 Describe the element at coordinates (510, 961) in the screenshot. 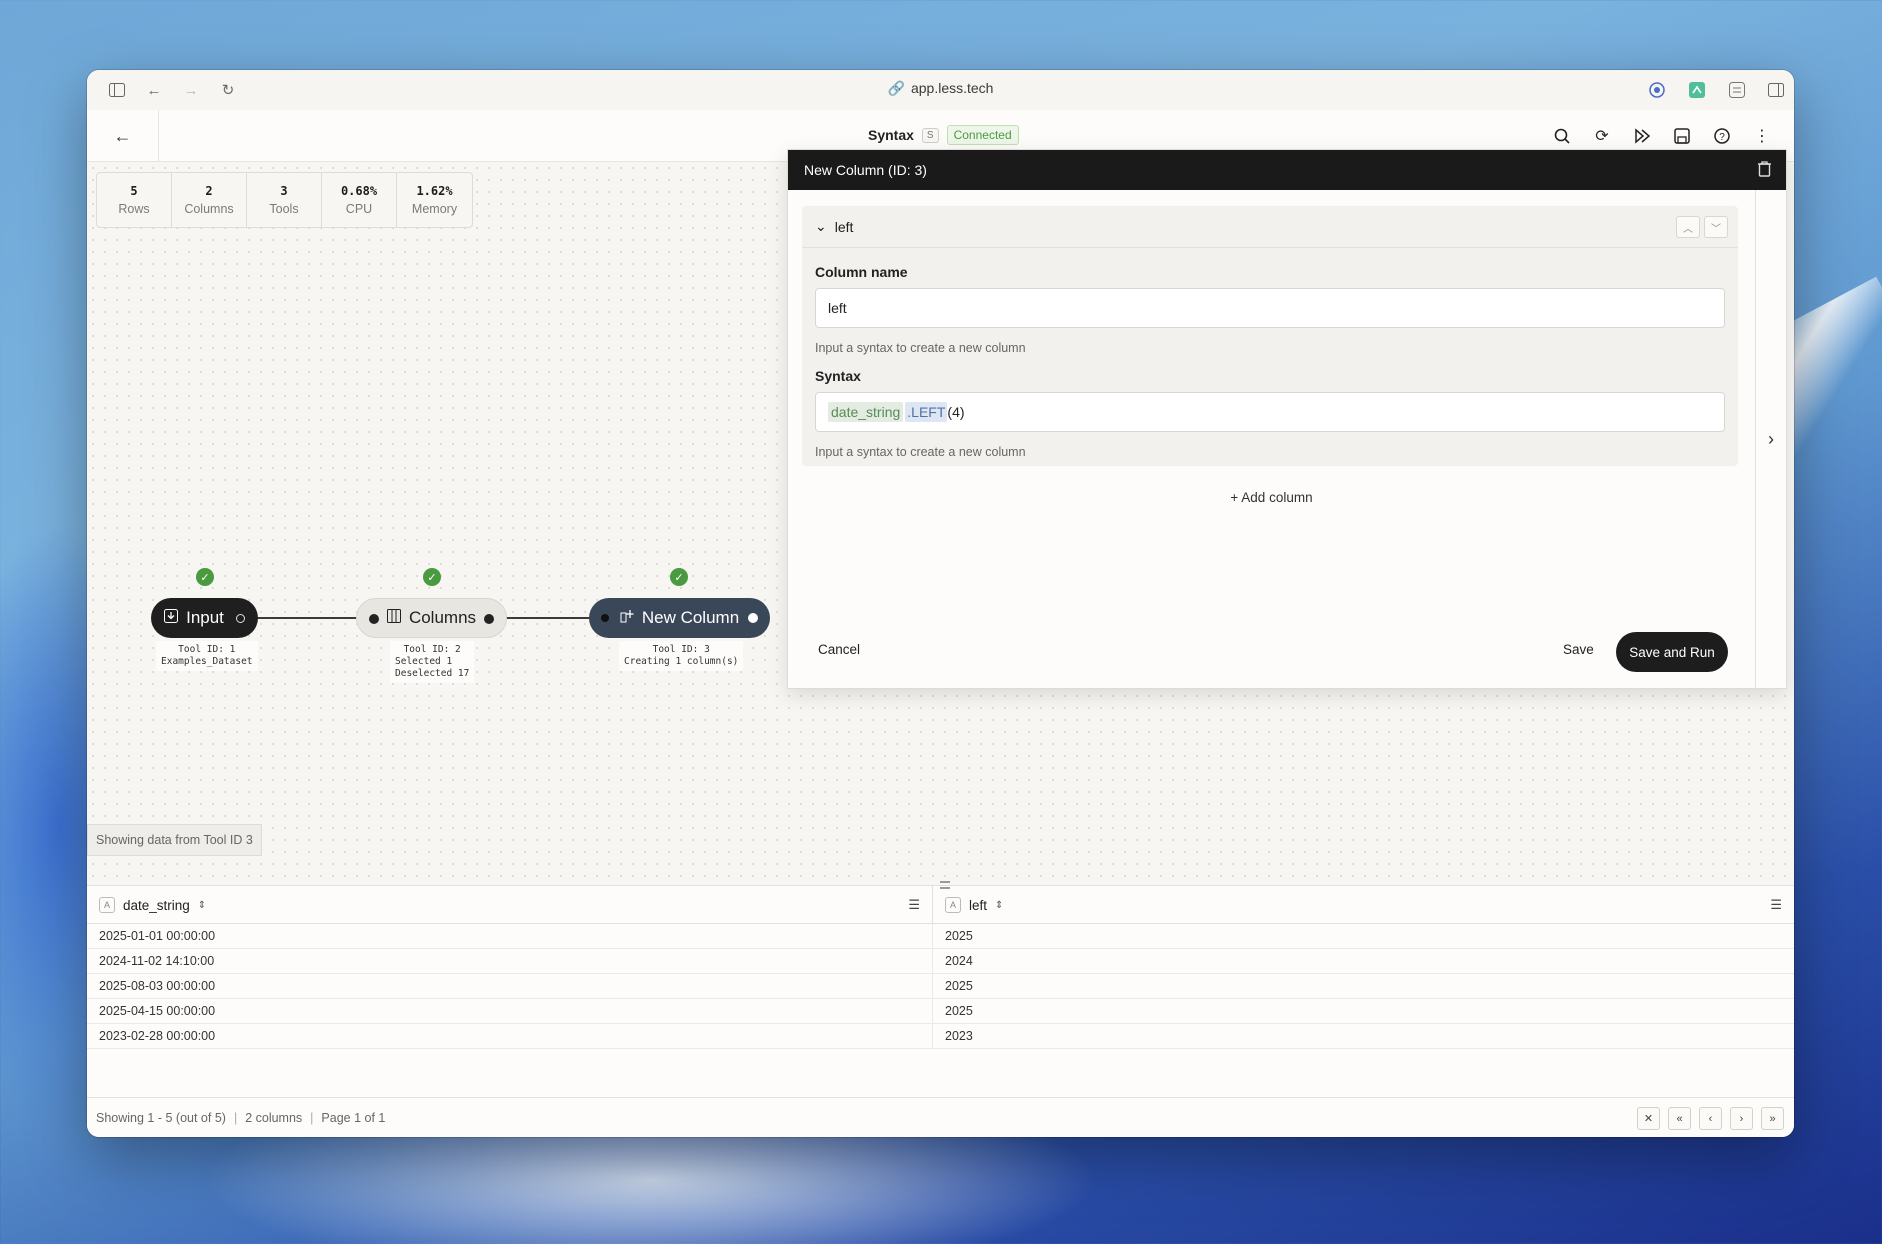

I see `table-cell: 2024-11-02 14:10:00` at that location.